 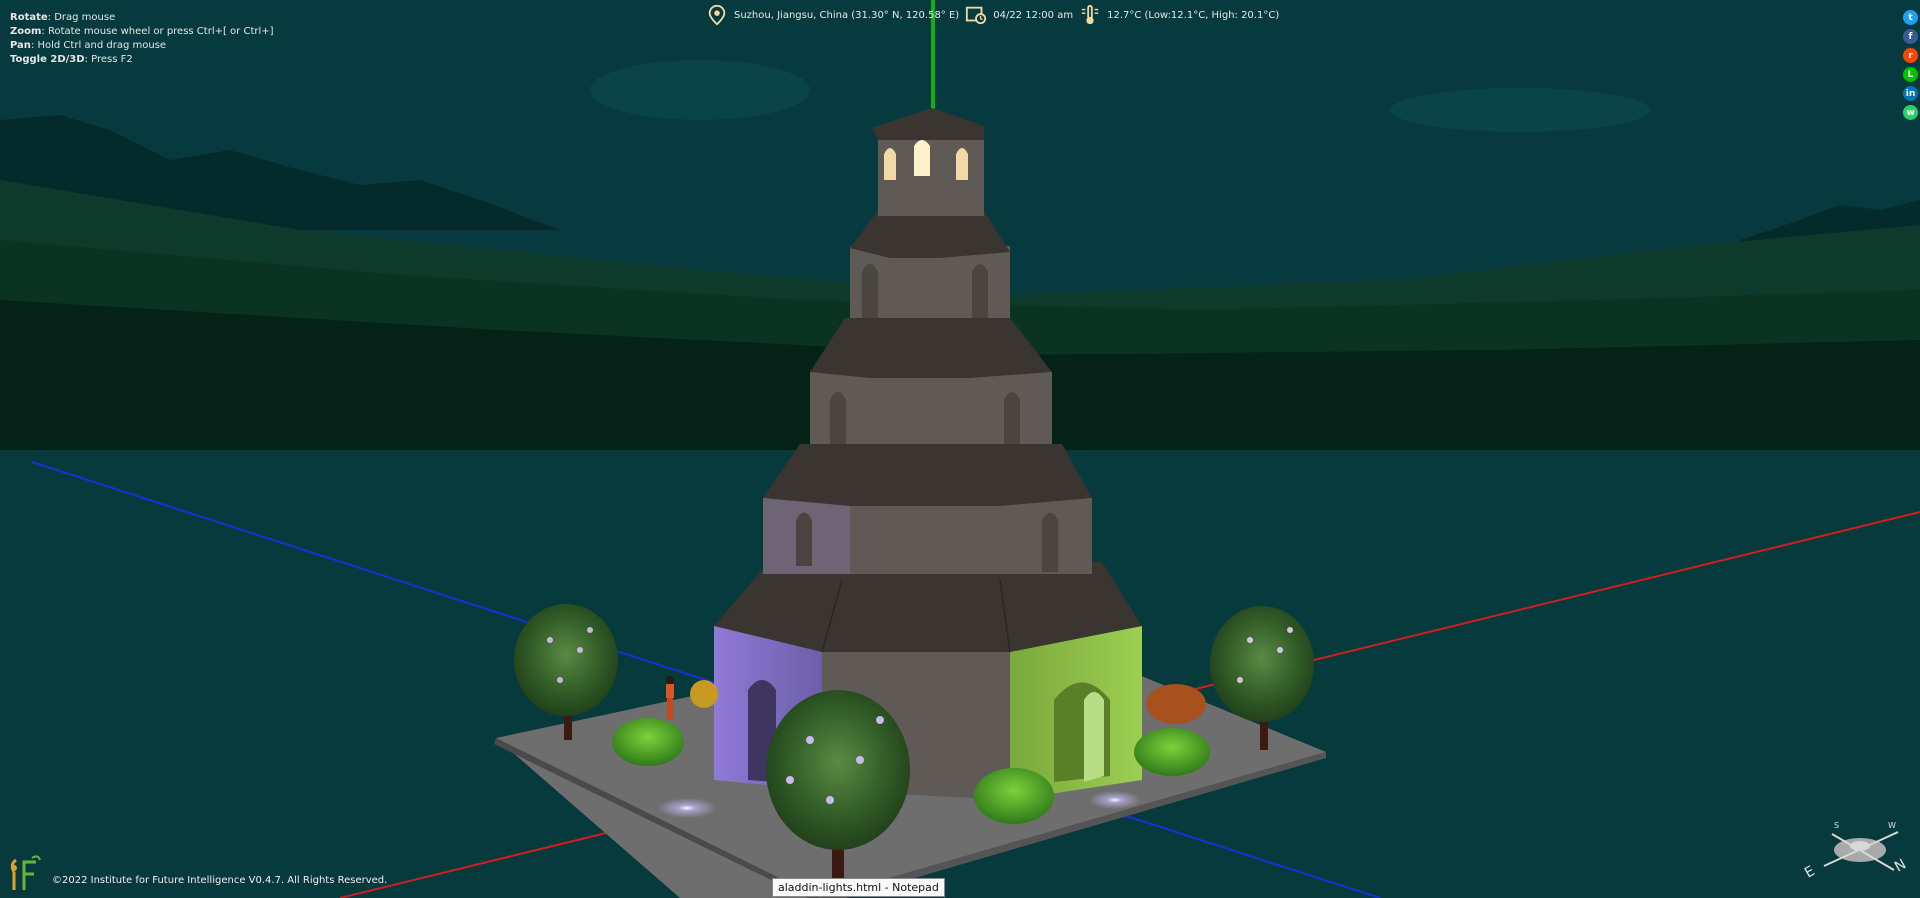 I want to click on whatsapp-icon: w, so click(x=1910, y=112).